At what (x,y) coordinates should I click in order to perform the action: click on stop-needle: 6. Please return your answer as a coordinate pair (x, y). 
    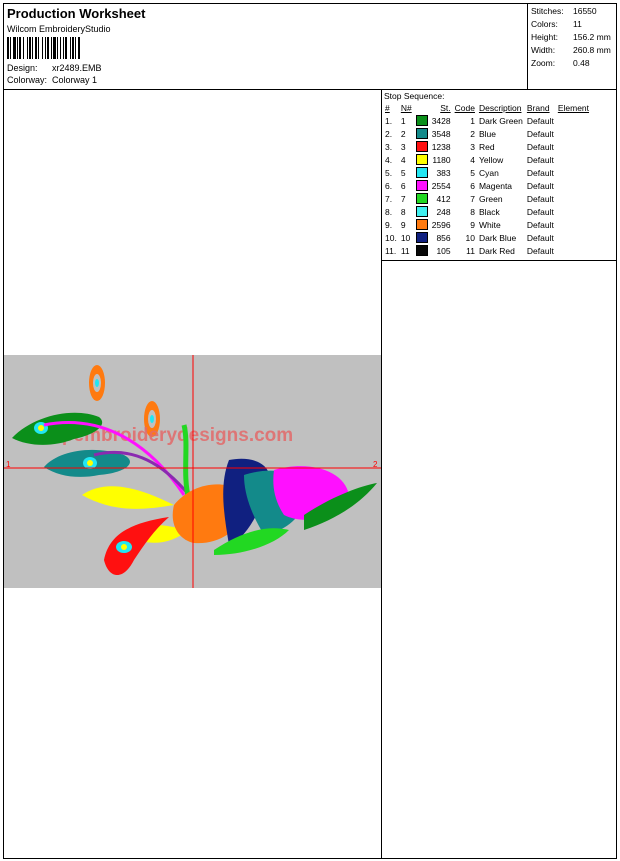
    Looking at the image, I should click on (403, 185).